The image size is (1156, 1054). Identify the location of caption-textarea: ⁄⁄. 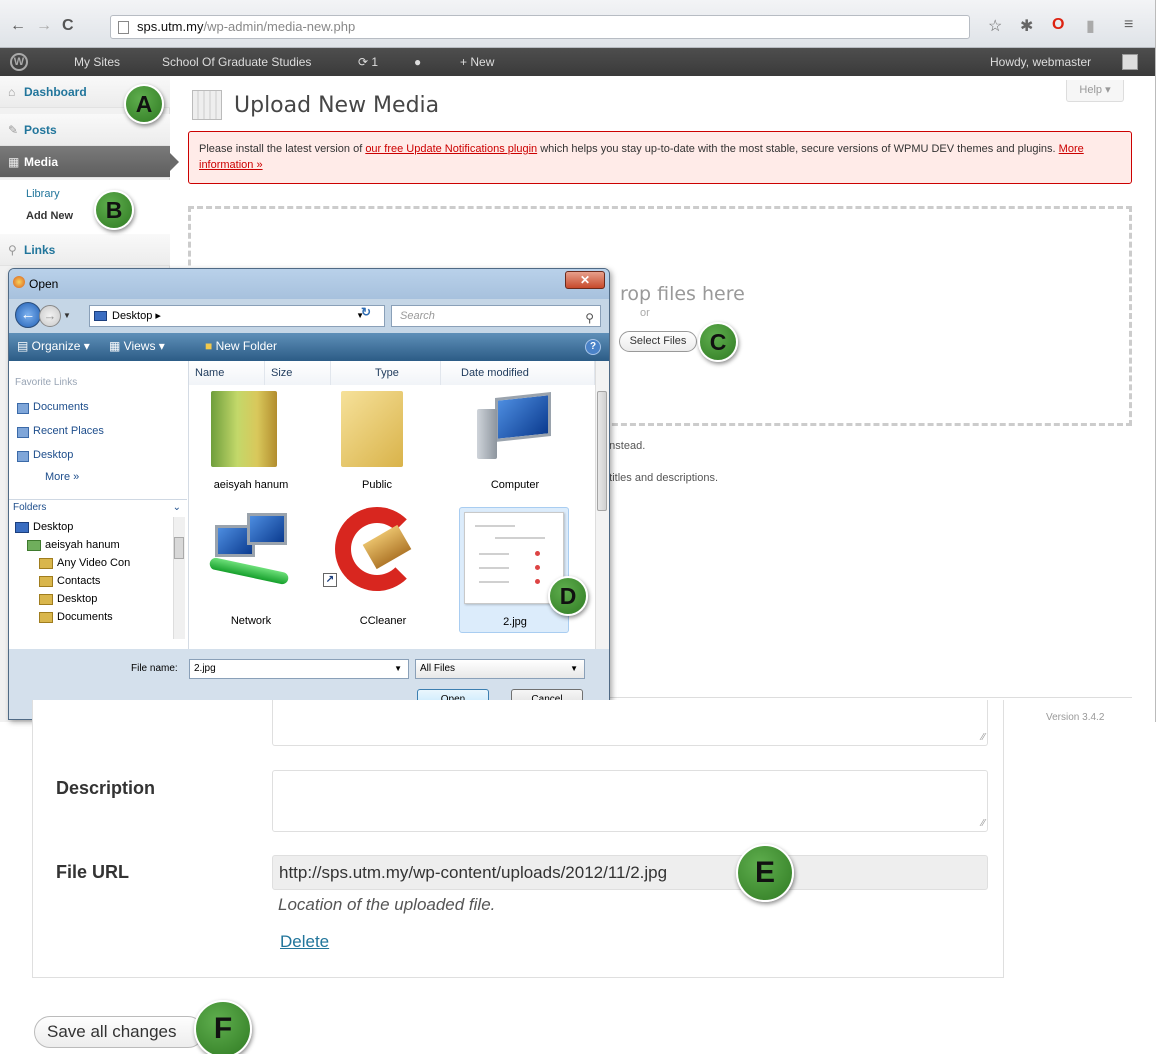
(630, 723).